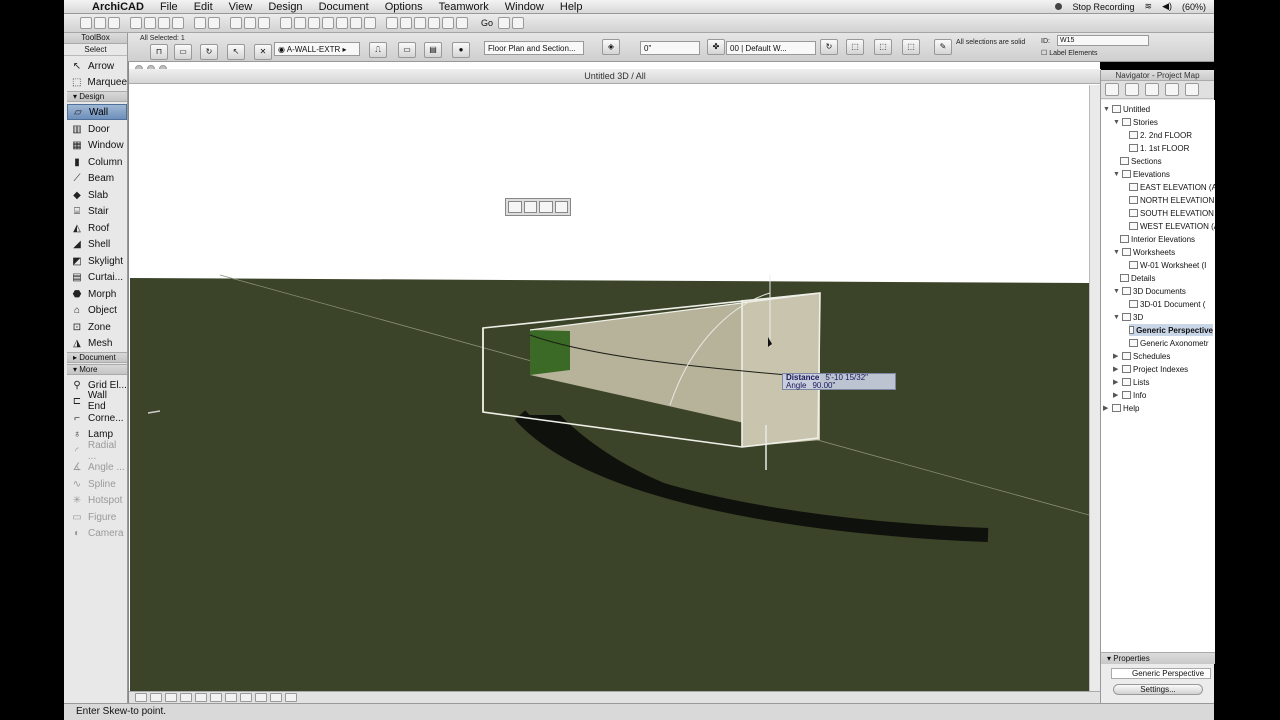 The height and width of the screenshot is (720, 1280). I want to click on tree-item: Generic Axonometr, so click(1168, 343).